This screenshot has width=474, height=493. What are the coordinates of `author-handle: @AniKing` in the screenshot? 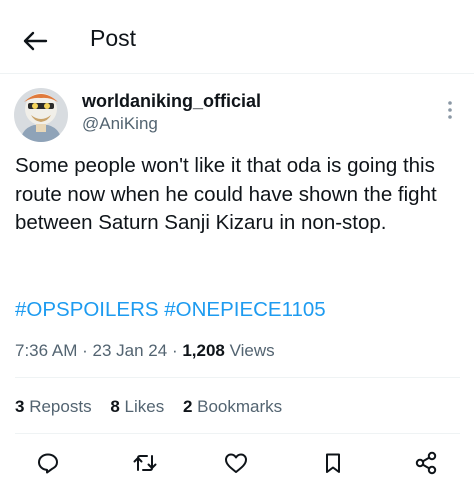 It's located at (120, 124).